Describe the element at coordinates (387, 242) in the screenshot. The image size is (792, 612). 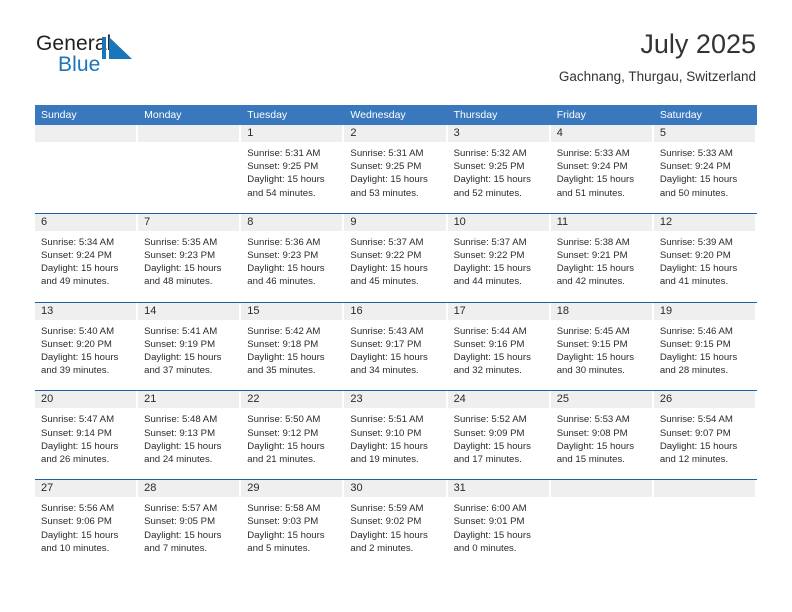
I see `sunrise-text: Sunrise: 5:37 AM` at that location.